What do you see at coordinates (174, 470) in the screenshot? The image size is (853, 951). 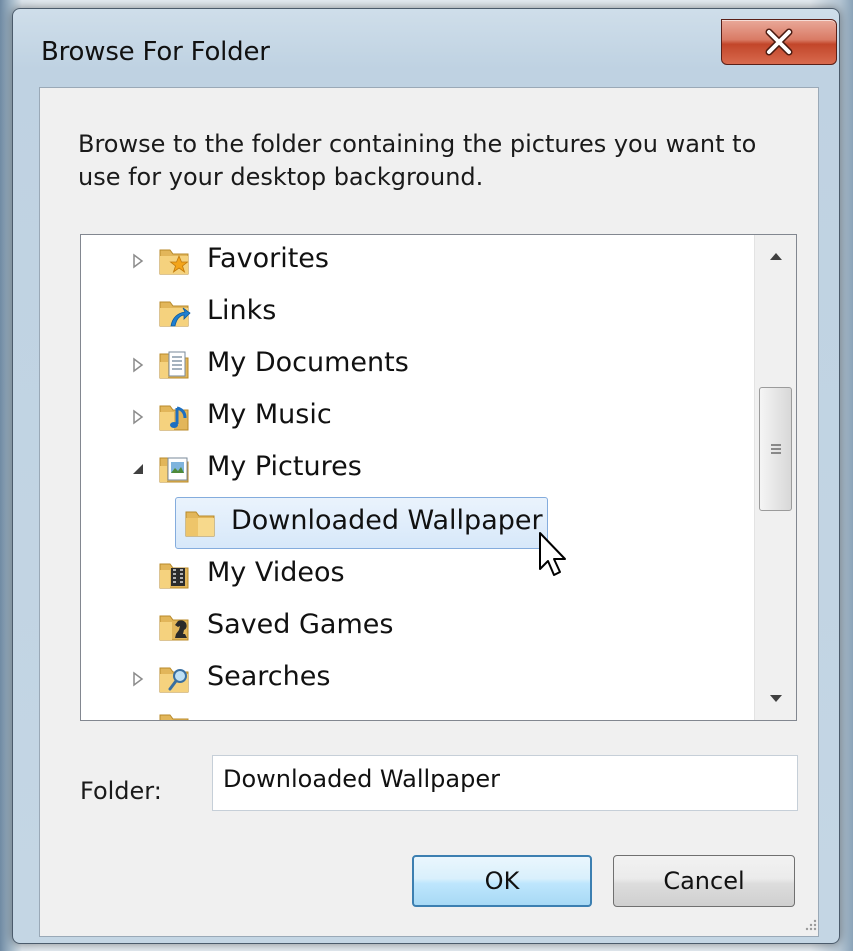 I see `pictures-folder-icon` at bounding box center [174, 470].